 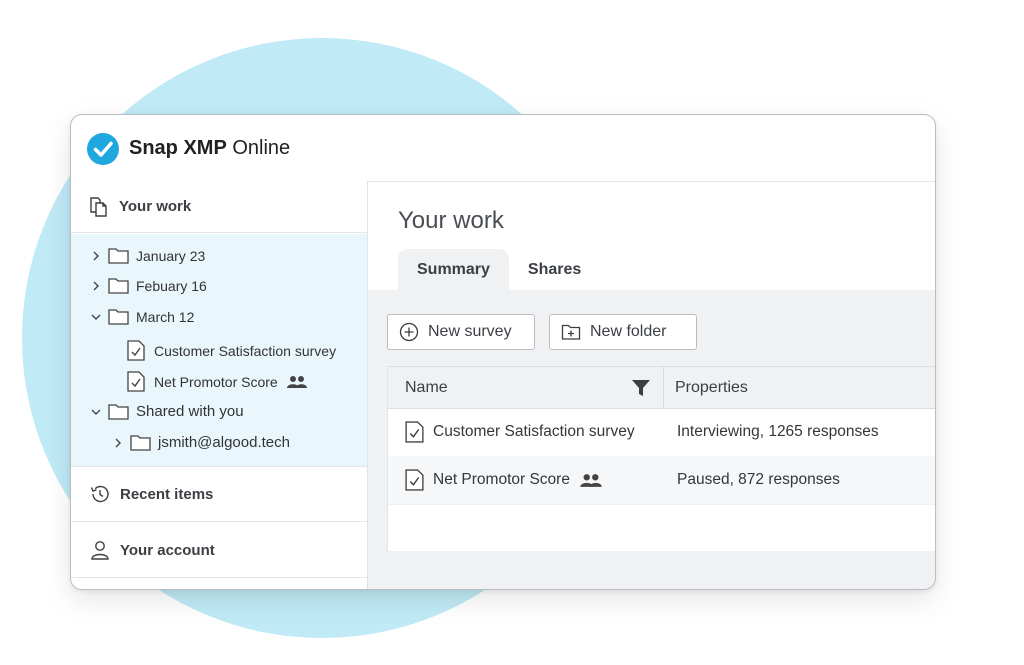 What do you see at coordinates (103, 149) in the screenshot?
I see `logo-check-icon` at bounding box center [103, 149].